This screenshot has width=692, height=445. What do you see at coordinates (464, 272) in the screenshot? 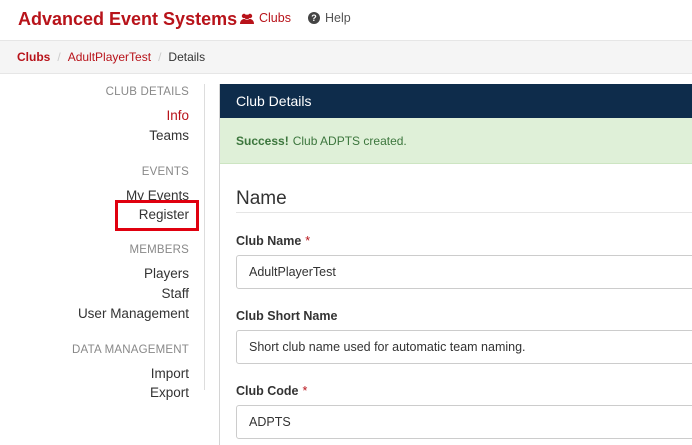
I see `club-name-input: AdultPlayerTest` at bounding box center [464, 272].